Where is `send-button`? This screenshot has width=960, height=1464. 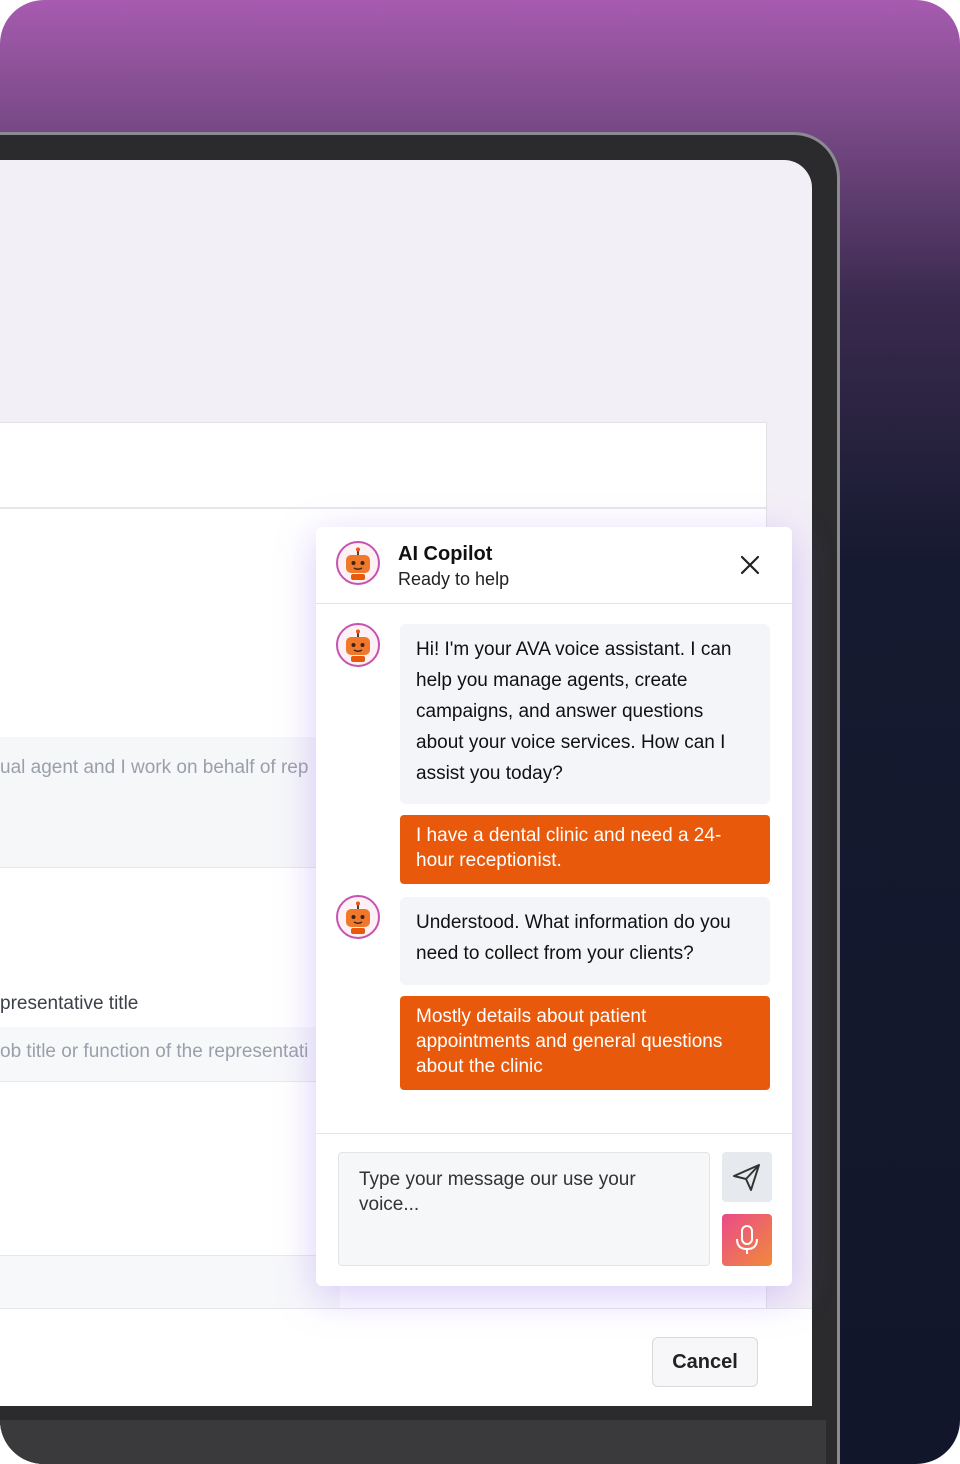
send-button is located at coordinates (747, 1177).